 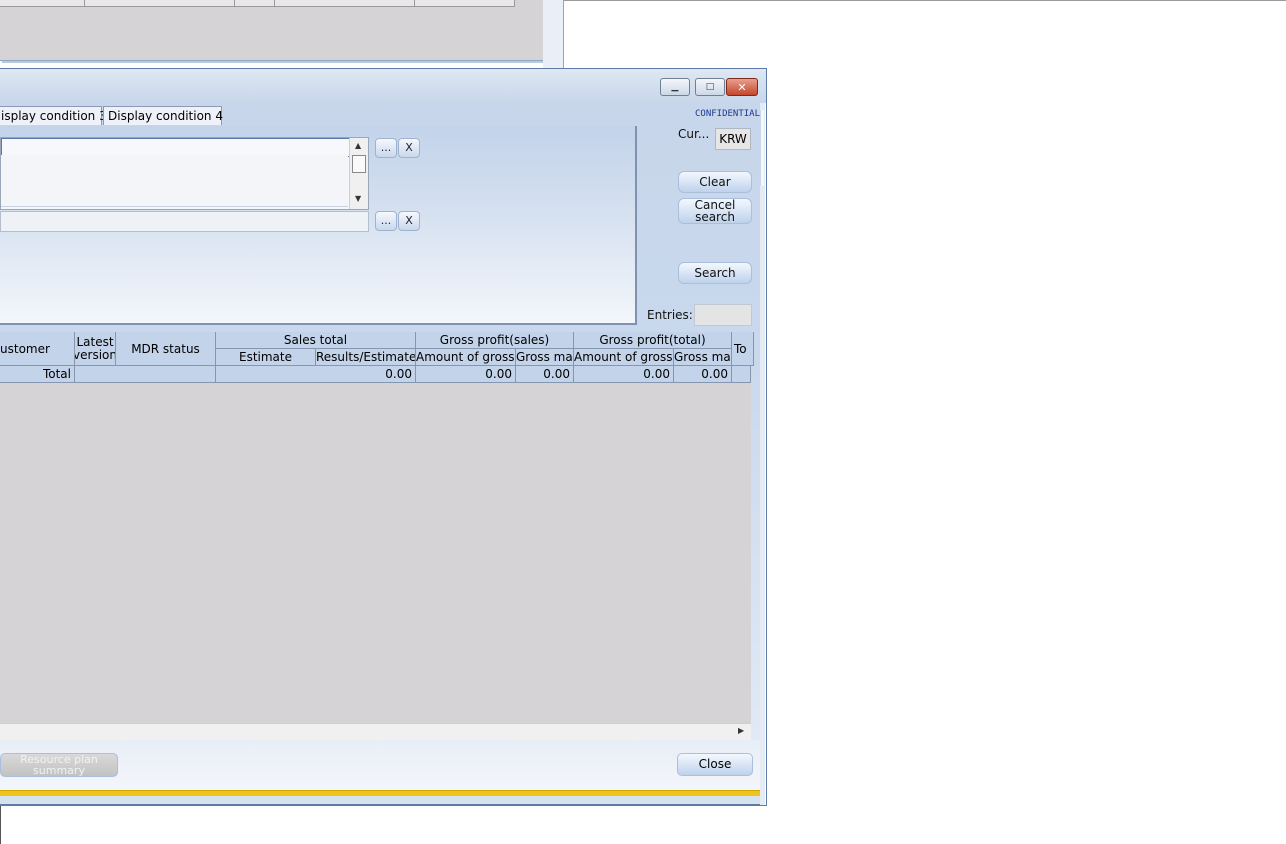 What do you see at coordinates (741, 730) in the screenshot?
I see `scroll-right-icon: ▶` at bounding box center [741, 730].